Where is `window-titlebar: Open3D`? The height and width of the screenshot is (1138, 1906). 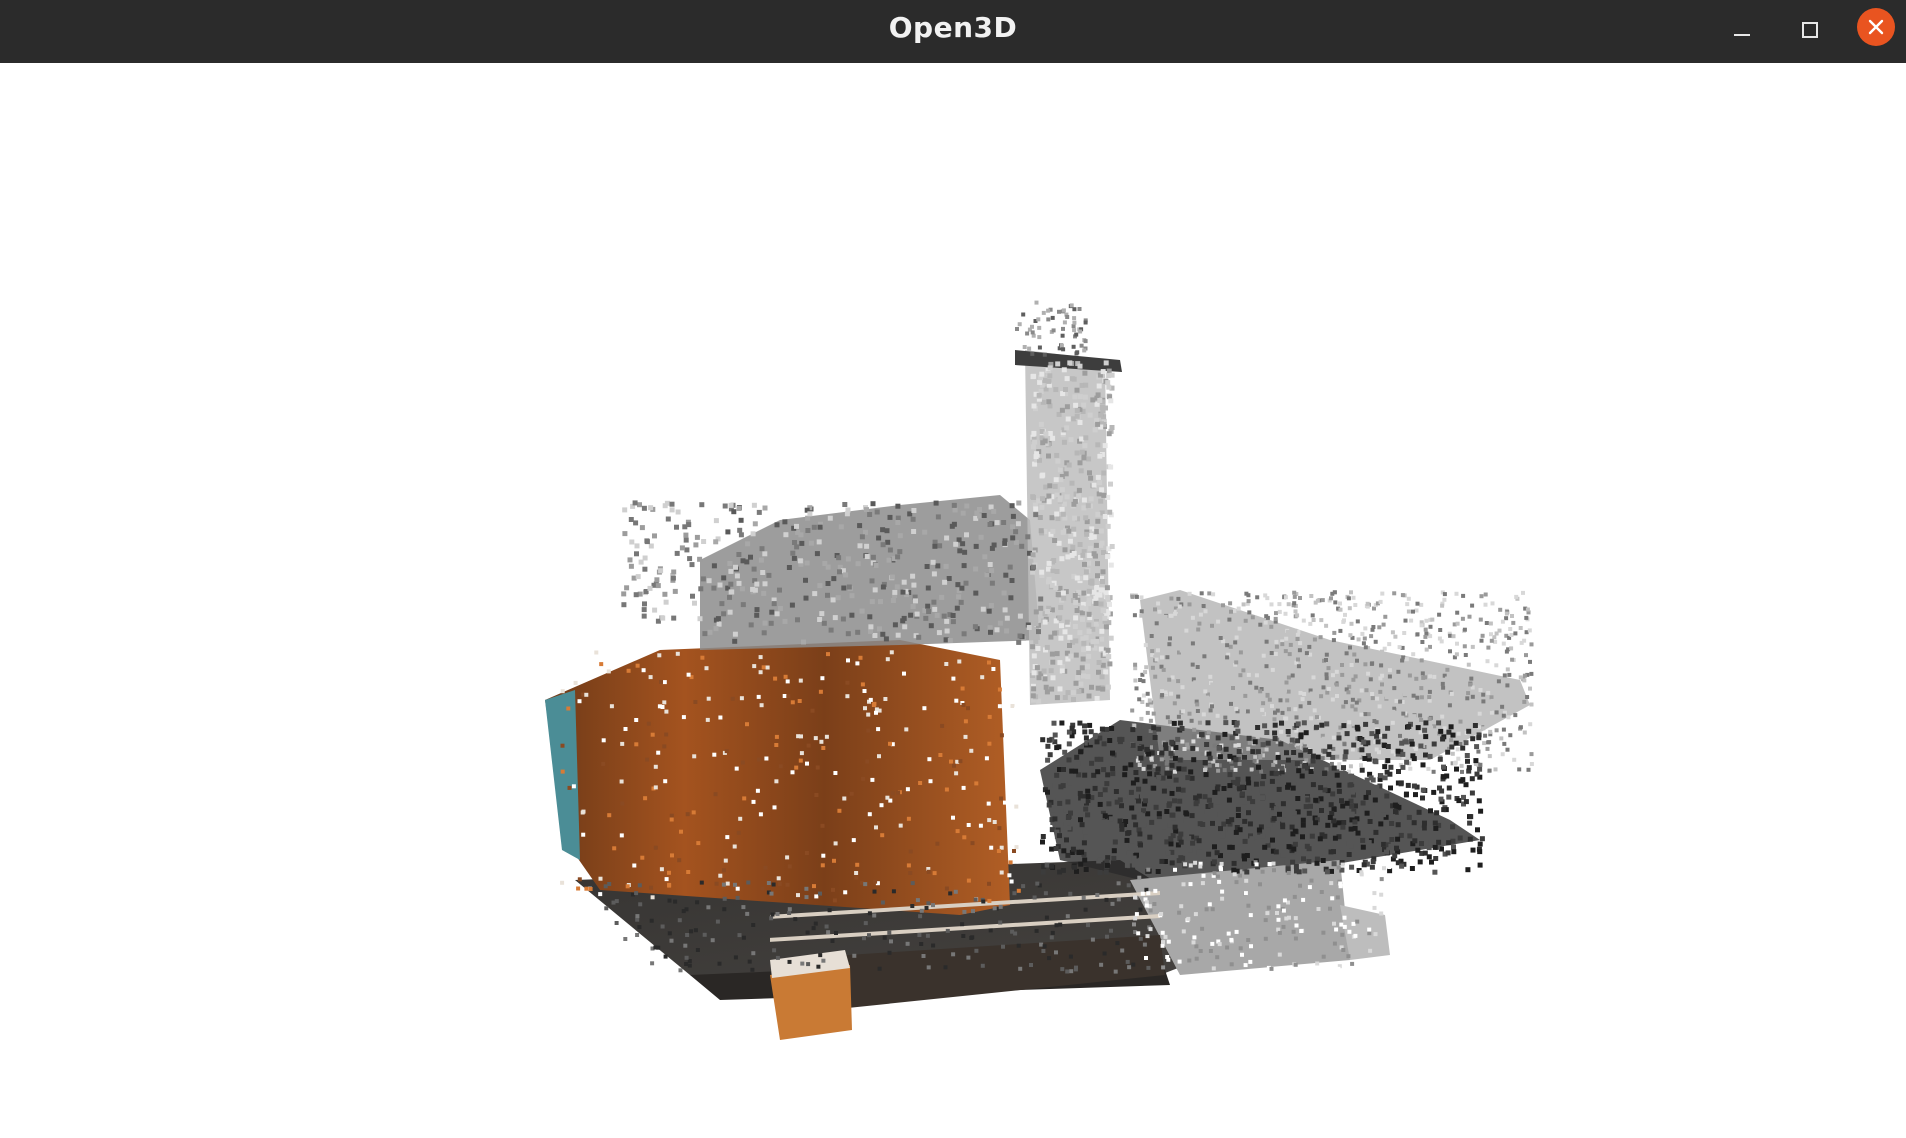
window-titlebar: Open3D is located at coordinates (953, 31).